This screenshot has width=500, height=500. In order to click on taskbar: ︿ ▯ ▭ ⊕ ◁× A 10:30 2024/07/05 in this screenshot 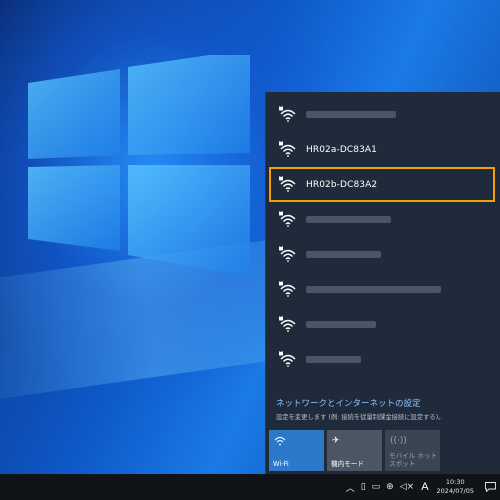, I will do `click(250, 487)`.